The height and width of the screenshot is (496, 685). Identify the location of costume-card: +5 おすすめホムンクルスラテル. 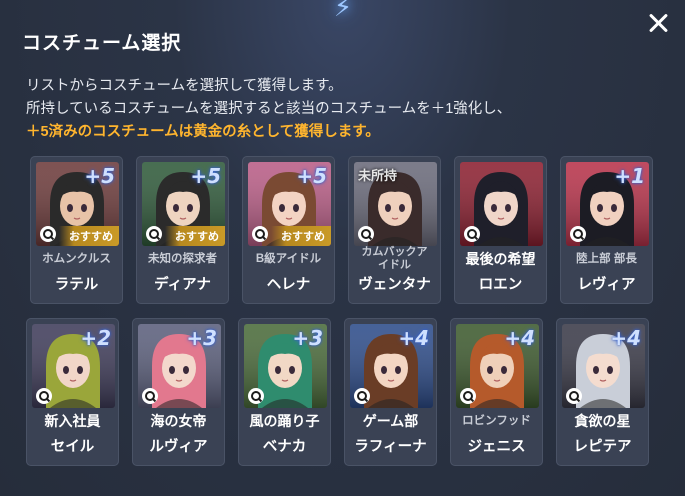
(76, 230).